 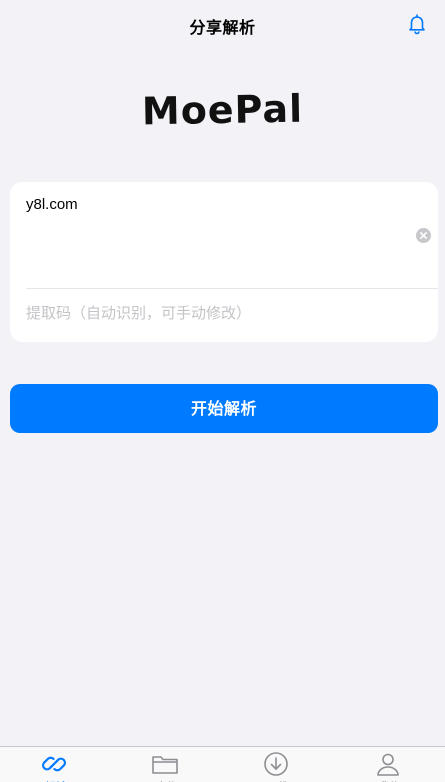 I want to click on person-icon, so click(x=388, y=764).